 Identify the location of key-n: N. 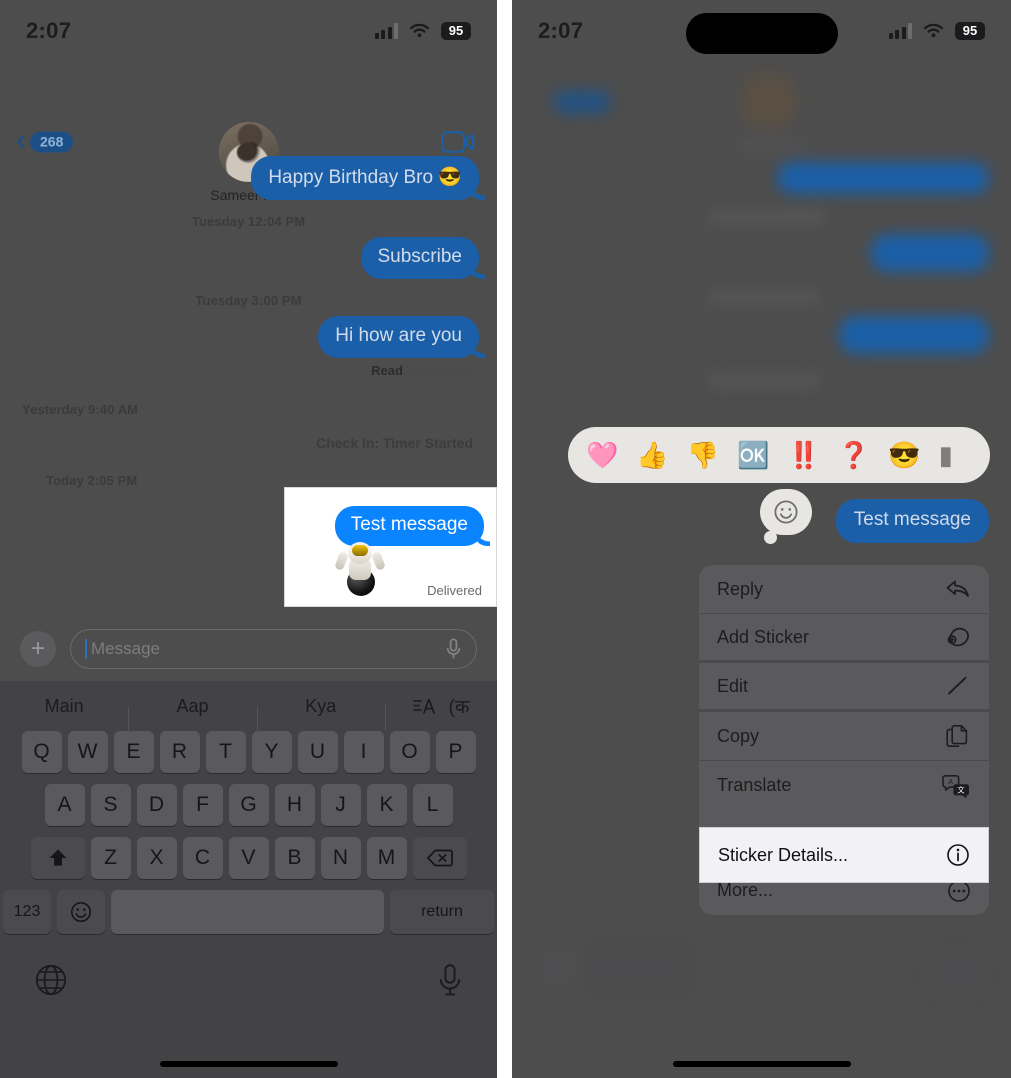
(340, 858).